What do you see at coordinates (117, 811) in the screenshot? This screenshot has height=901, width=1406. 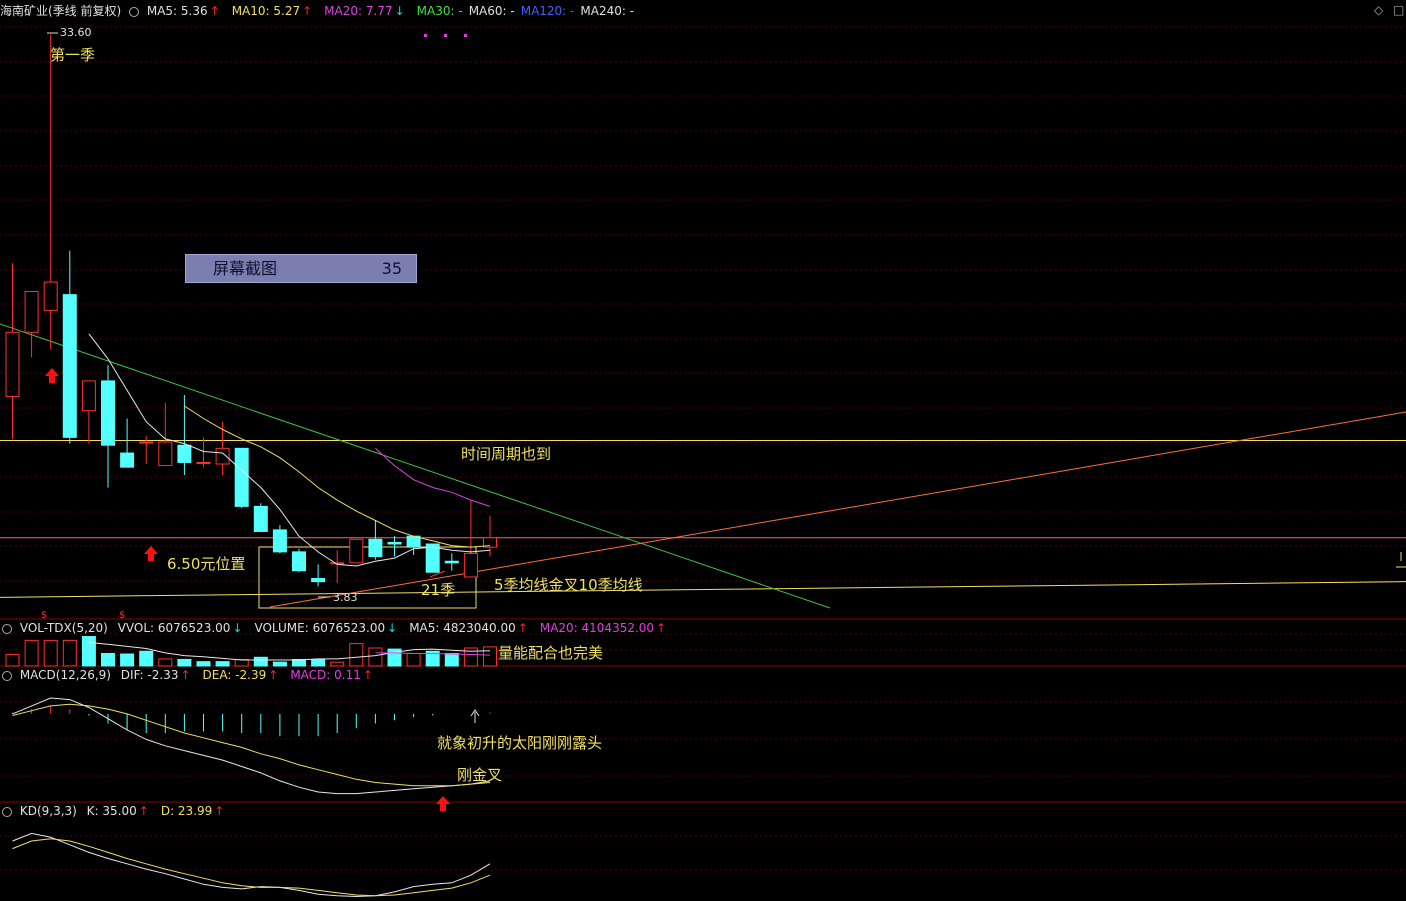 I see `kd-value-0: K: 35.00 ↑` at bounding box center [117, 811].